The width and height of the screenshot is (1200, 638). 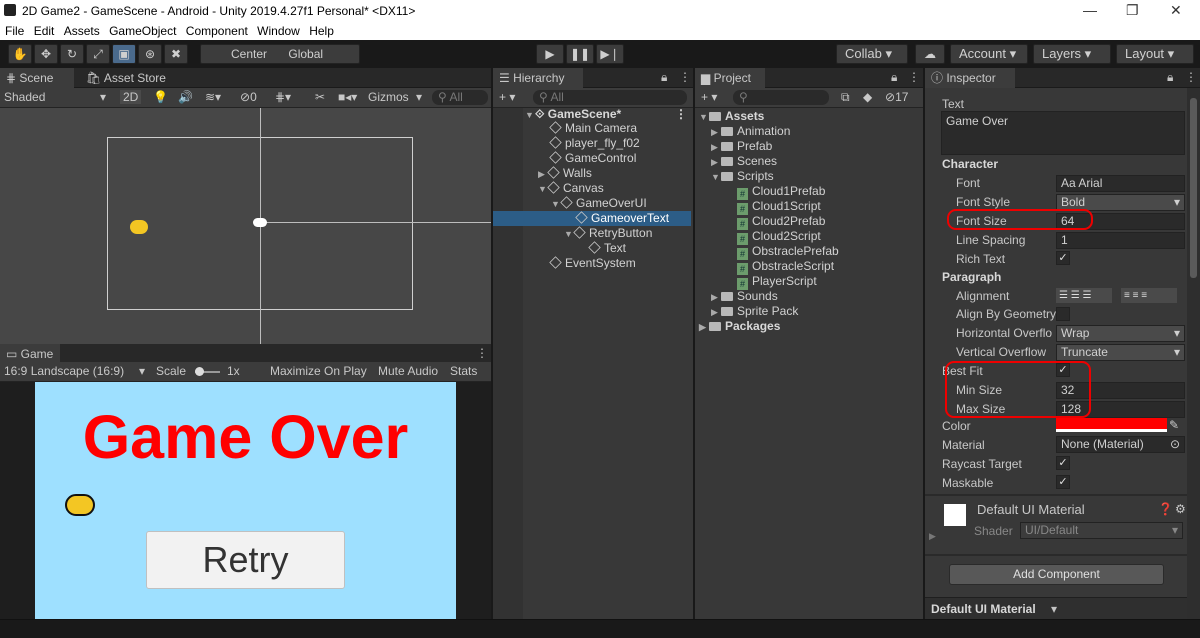 I want to click on create-asset-button: + ▾, so click(x=709, y=97).